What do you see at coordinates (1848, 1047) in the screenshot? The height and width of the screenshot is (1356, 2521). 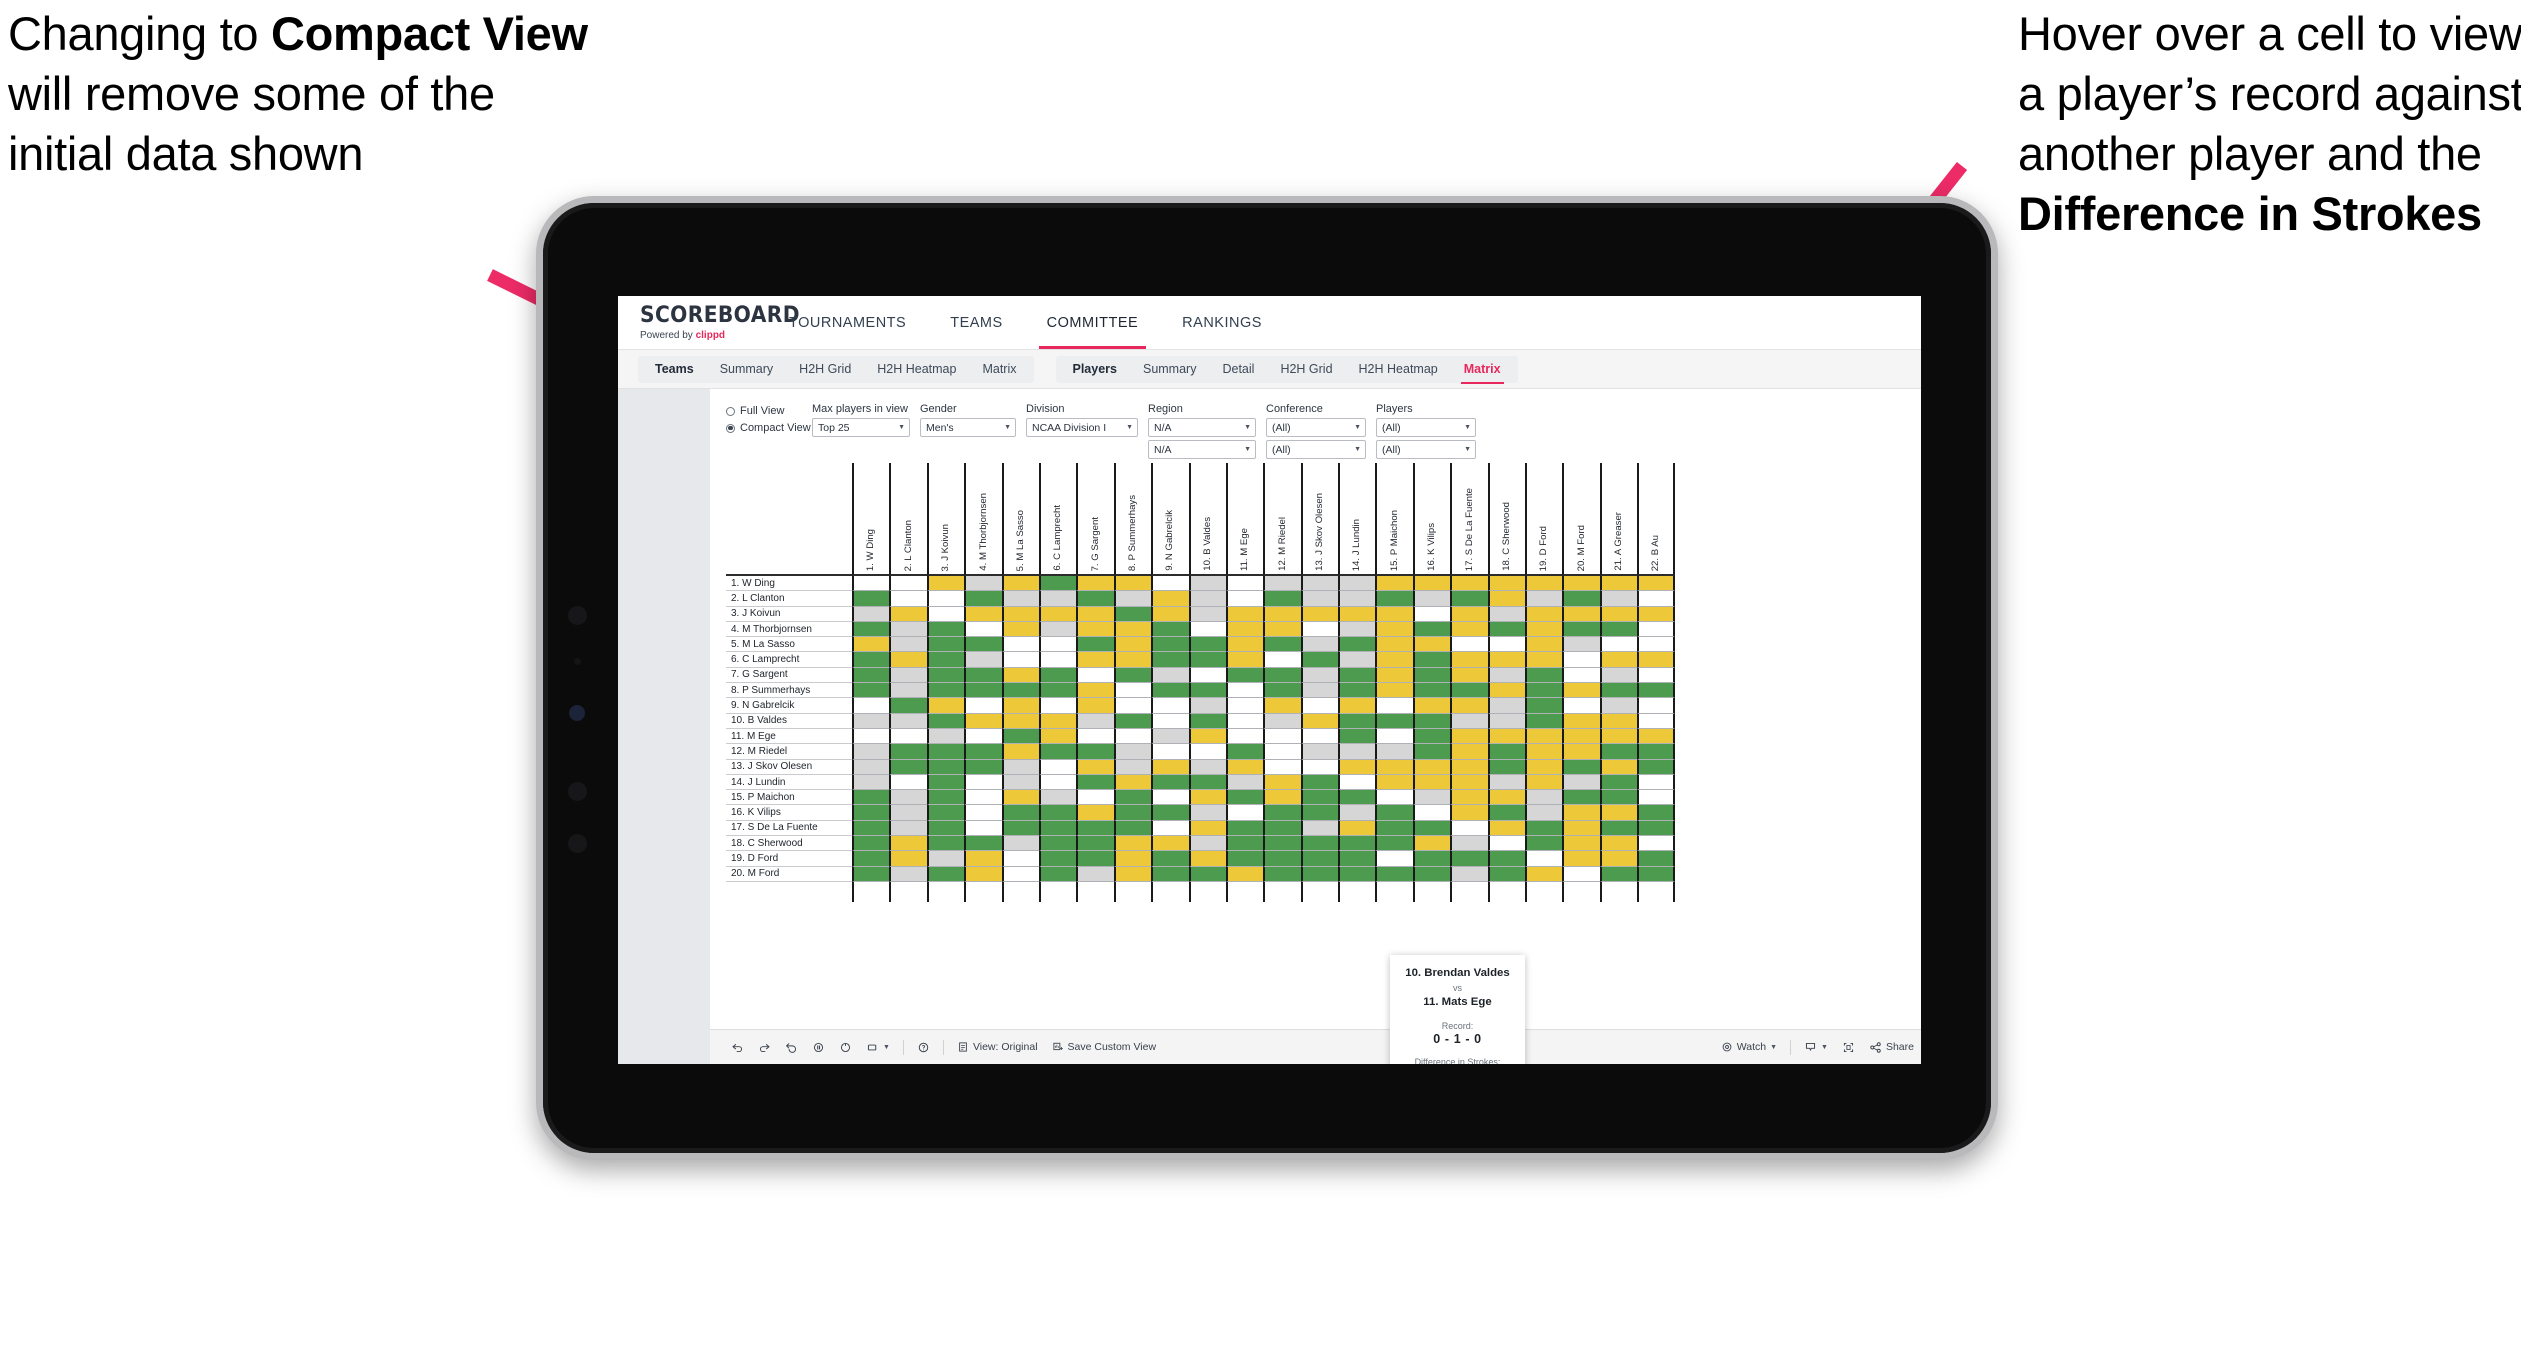 I see `fullscreen-button` at bounding box center [1848, 1047].